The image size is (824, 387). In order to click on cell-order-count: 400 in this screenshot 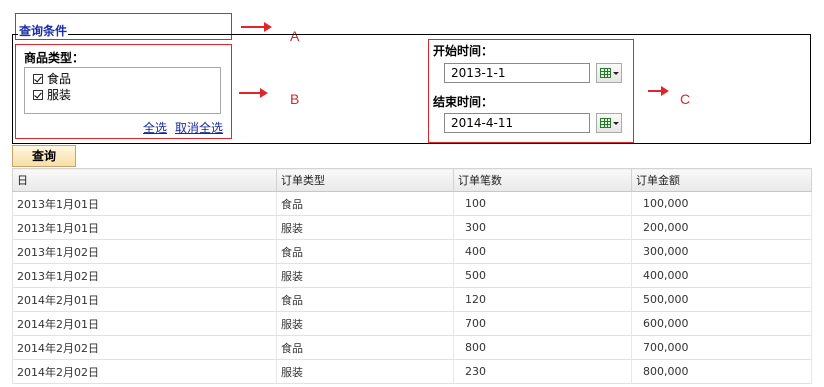, I will do `click(542, 251)`.